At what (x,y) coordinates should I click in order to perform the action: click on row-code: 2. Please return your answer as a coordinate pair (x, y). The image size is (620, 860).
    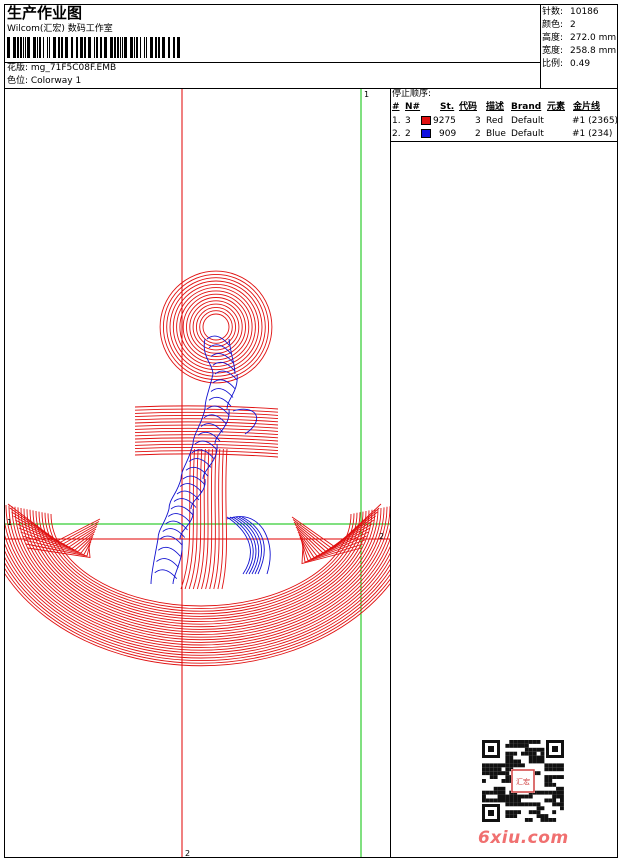
    Looking at the image, I should click on (478, 134).